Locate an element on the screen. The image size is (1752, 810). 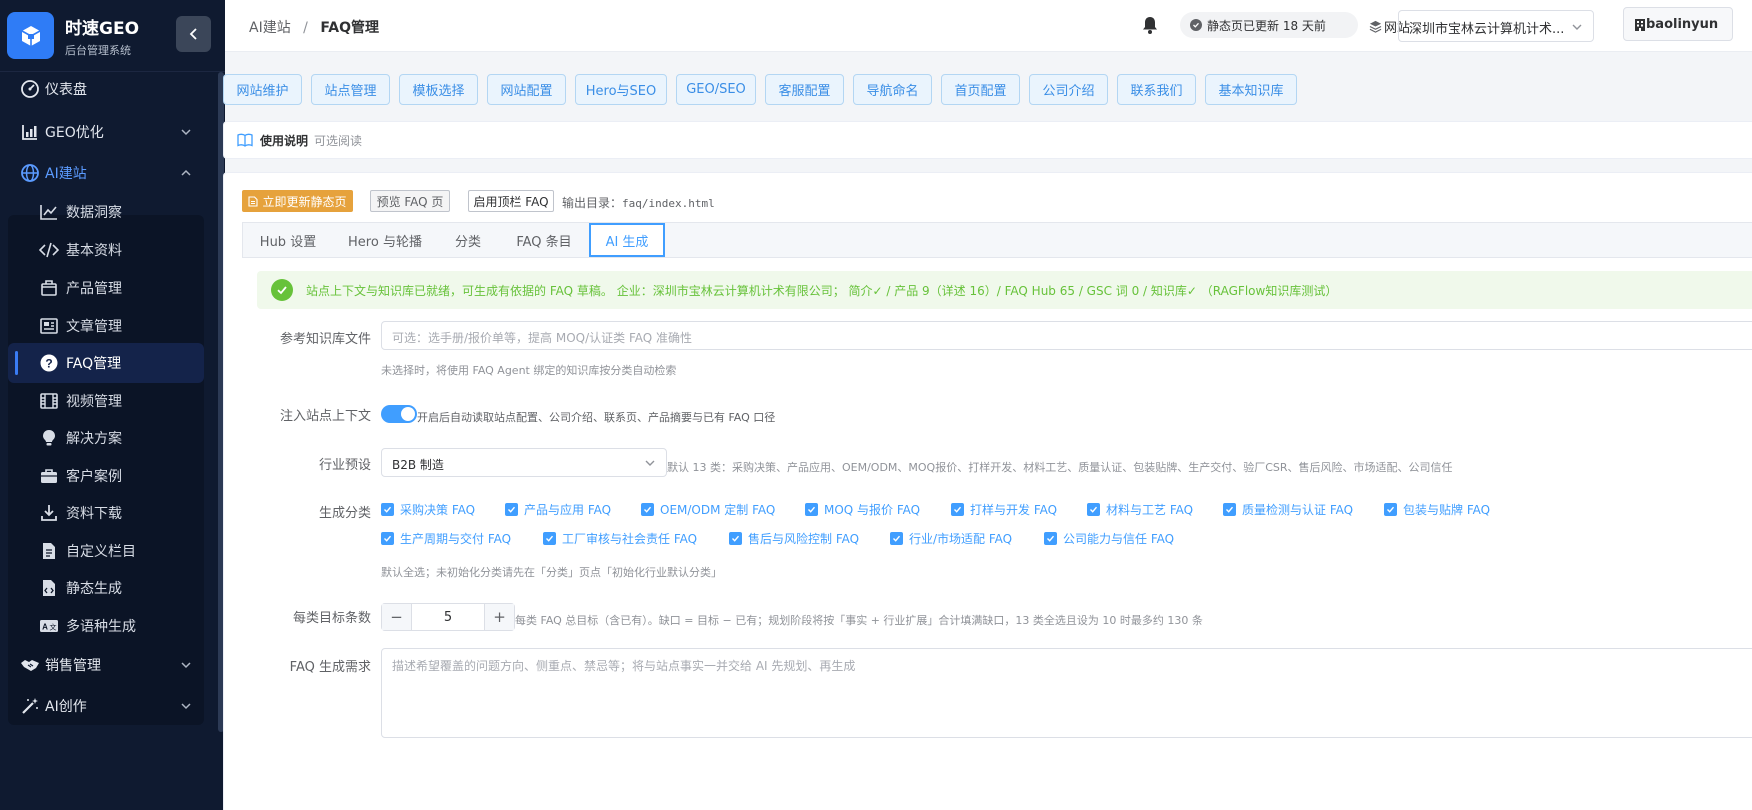
topnav-geo-seo: GEO/SEO is located at coordinates (716, 89).